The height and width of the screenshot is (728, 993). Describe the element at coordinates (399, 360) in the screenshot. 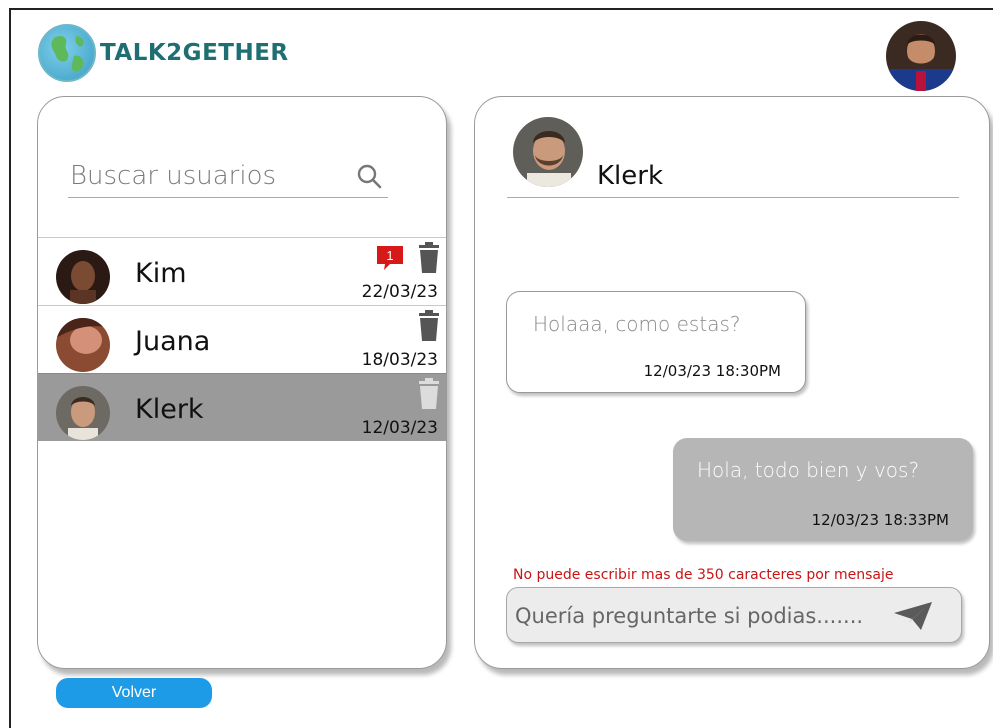

I see `contact-date: 18/03/23` at that location.